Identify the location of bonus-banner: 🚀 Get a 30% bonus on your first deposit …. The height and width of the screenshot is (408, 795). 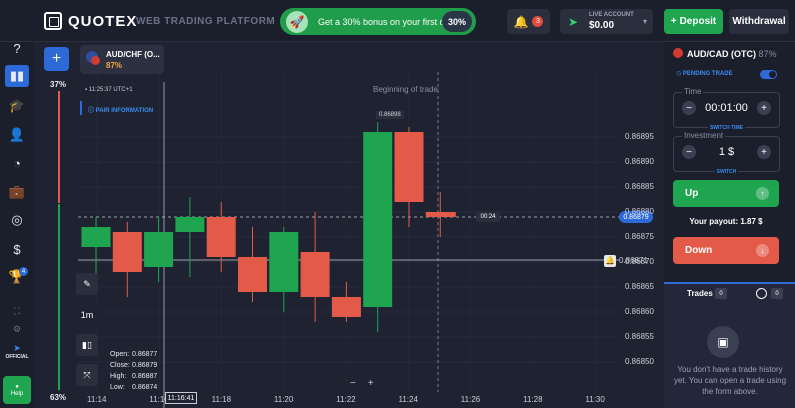
(378, 21).